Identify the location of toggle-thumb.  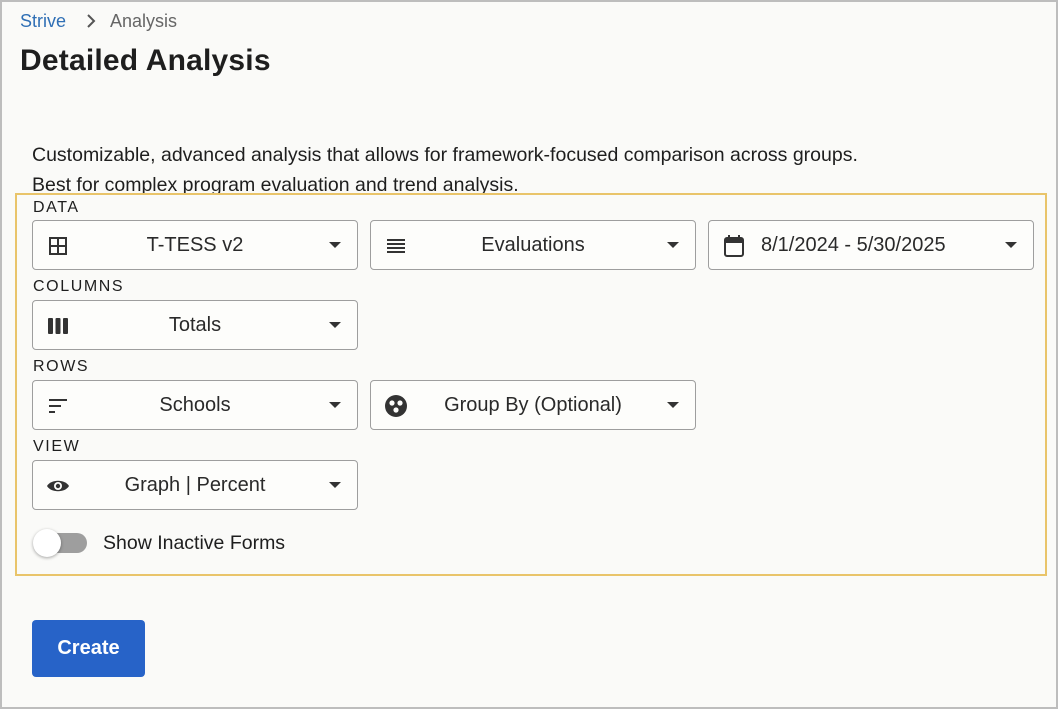
(47, 543).